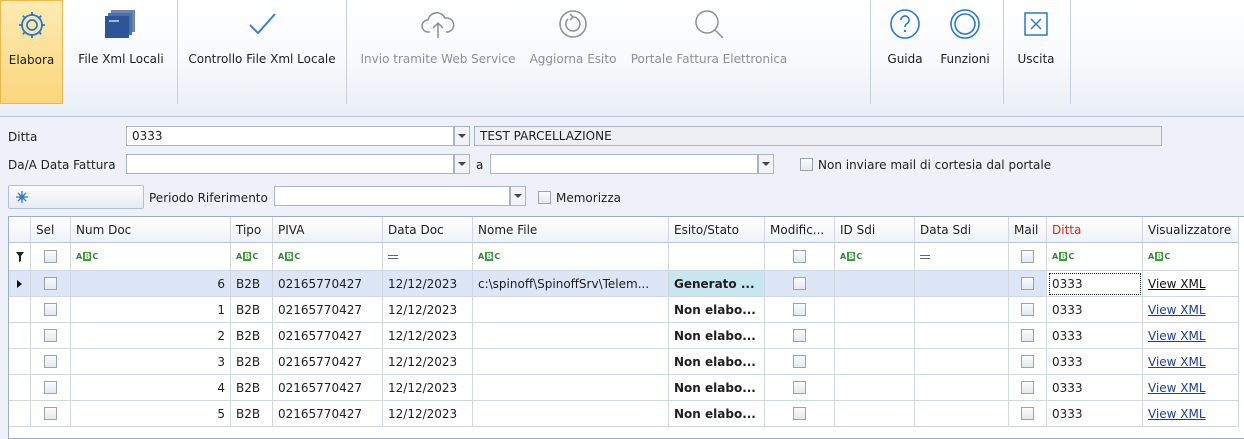 The width and height of the screenshot is (1244, 439). What do you see at coordinates (1095, 230) in the screenshot?
I see `col-header-ditta: Ditta` at bounding box center [1095, 230].